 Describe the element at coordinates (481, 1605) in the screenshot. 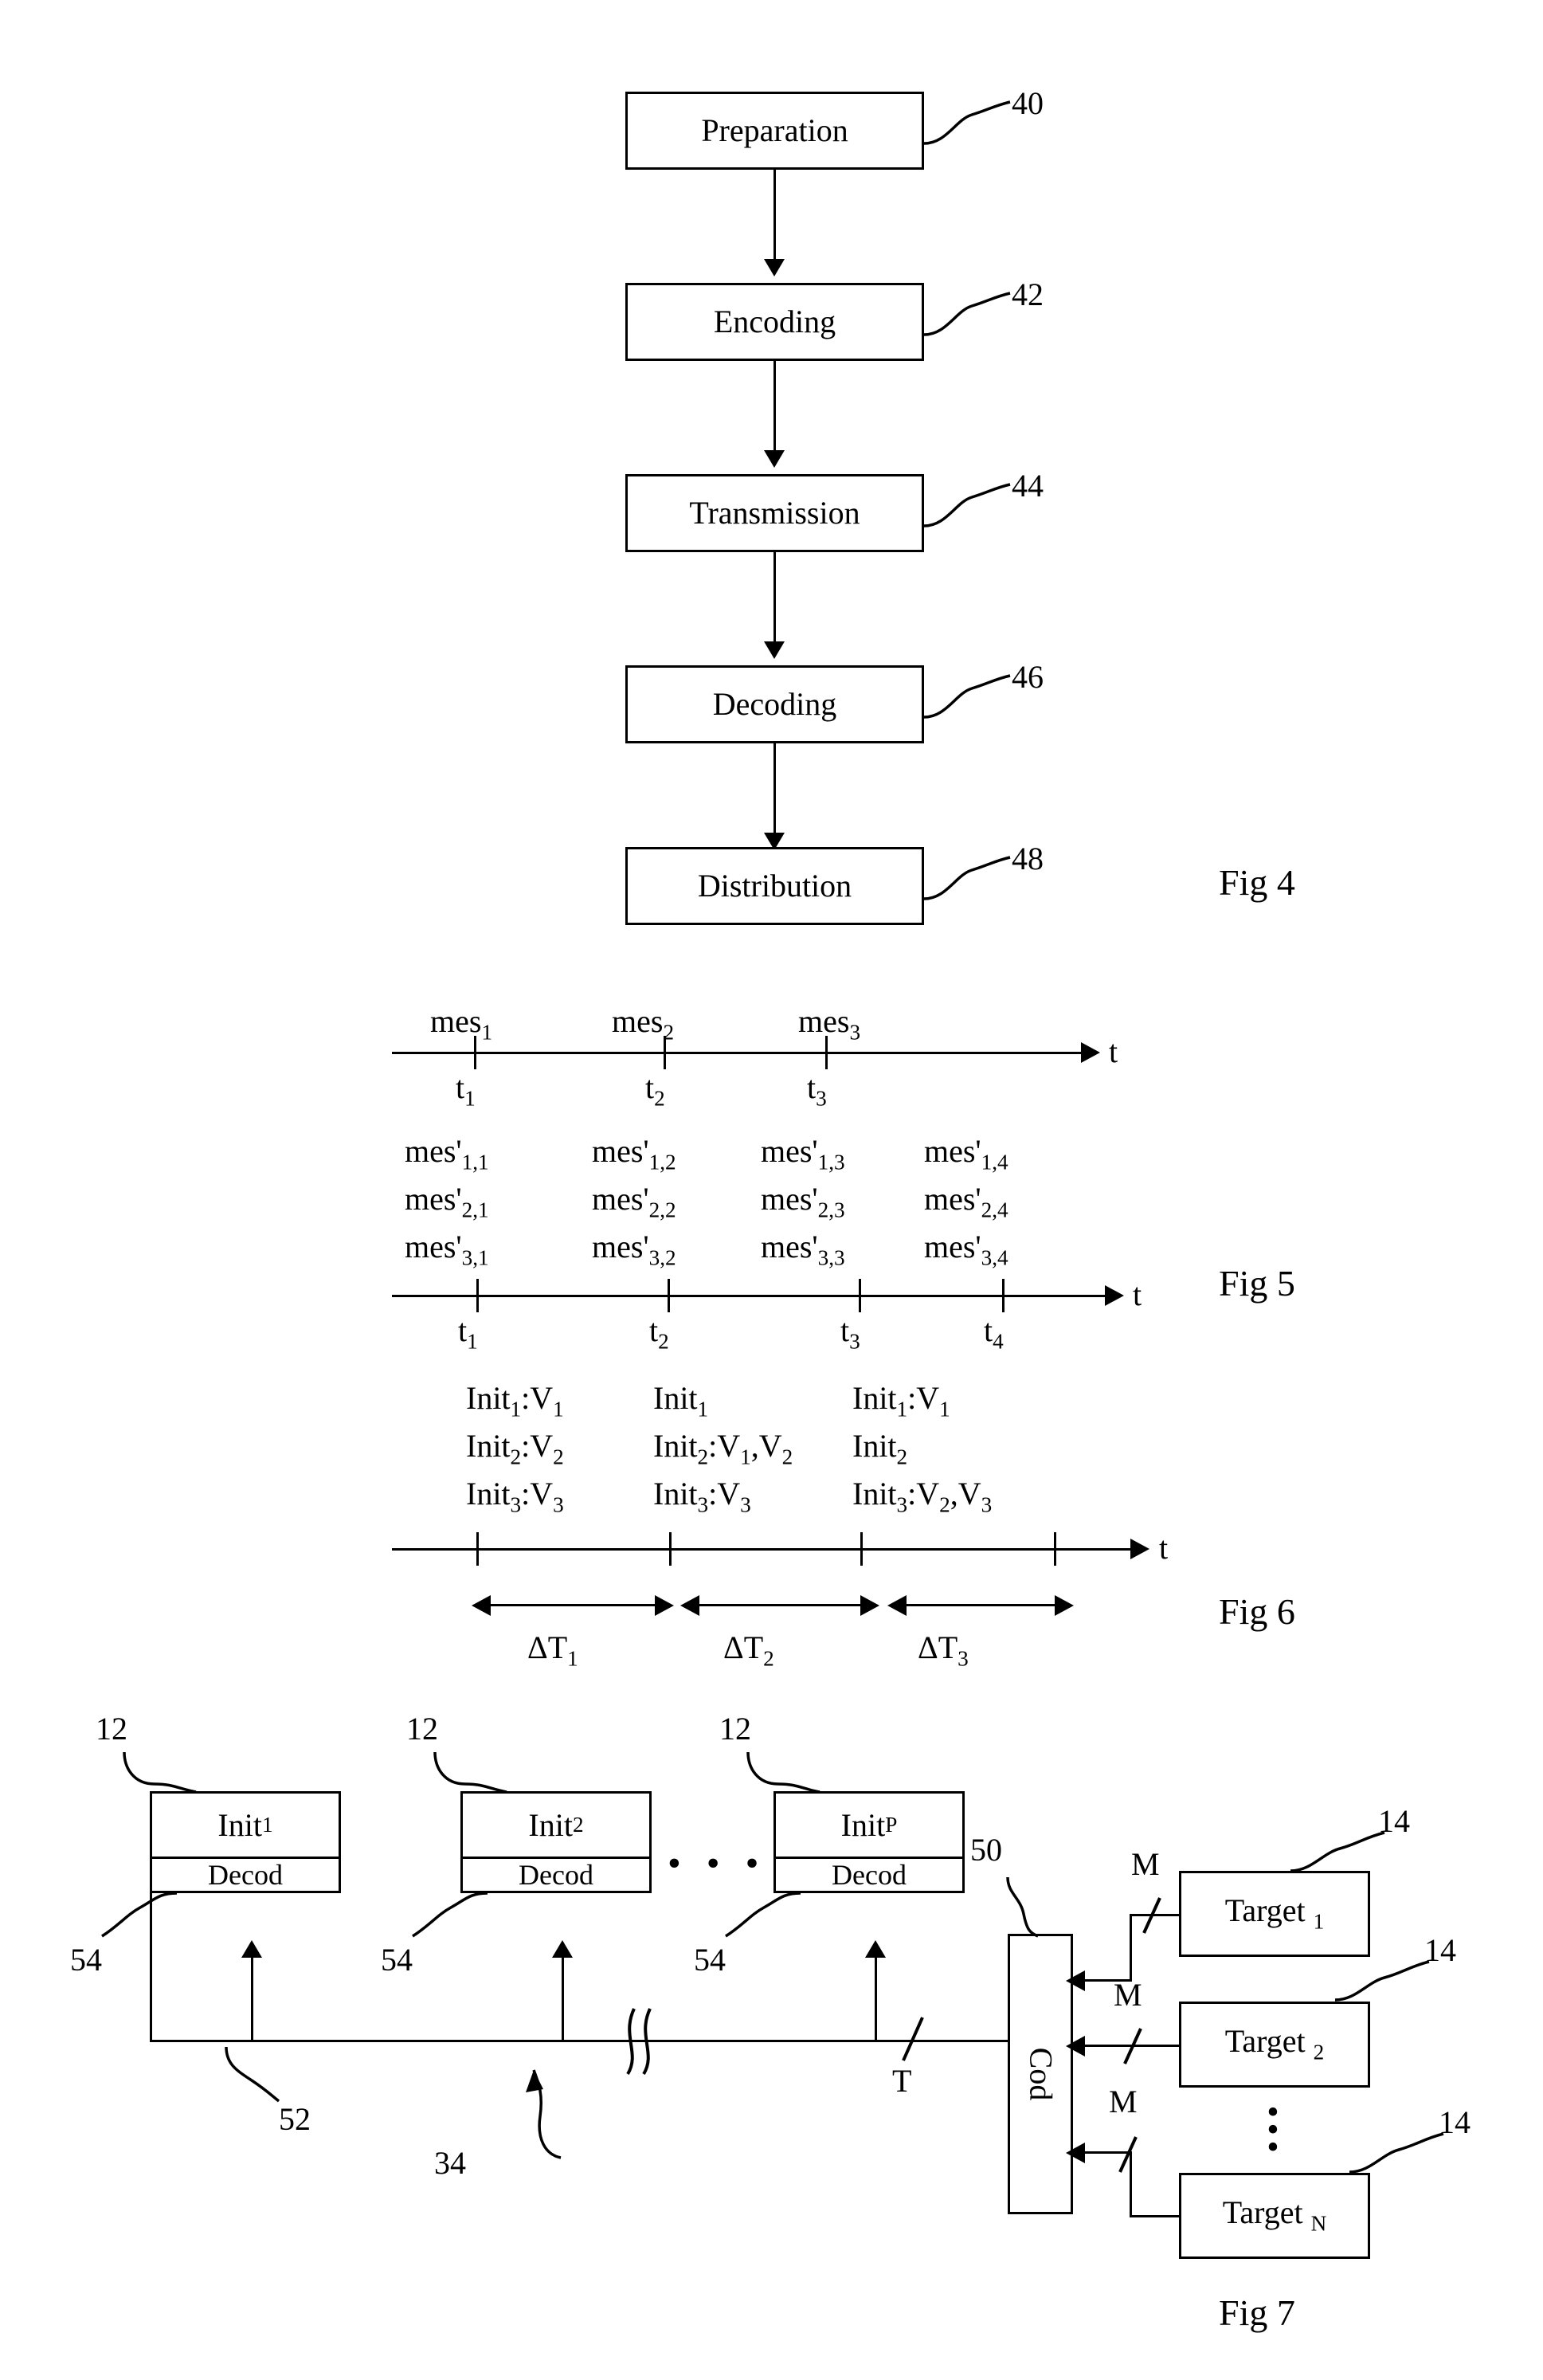

I see `fig6-interval-arrow-1-left` at that location.